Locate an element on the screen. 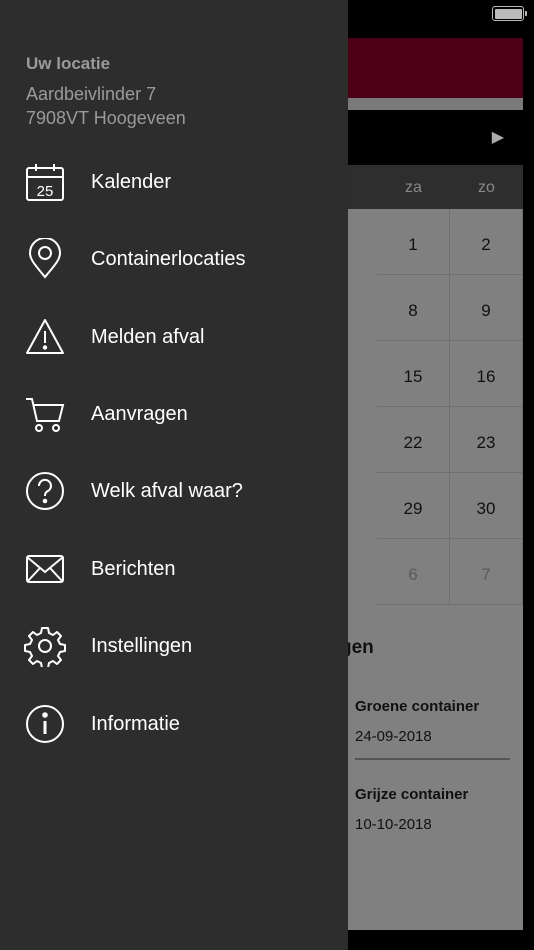 The image size is (534, 950). menu-item-label: Kalender is located at coordinates (131, 181).